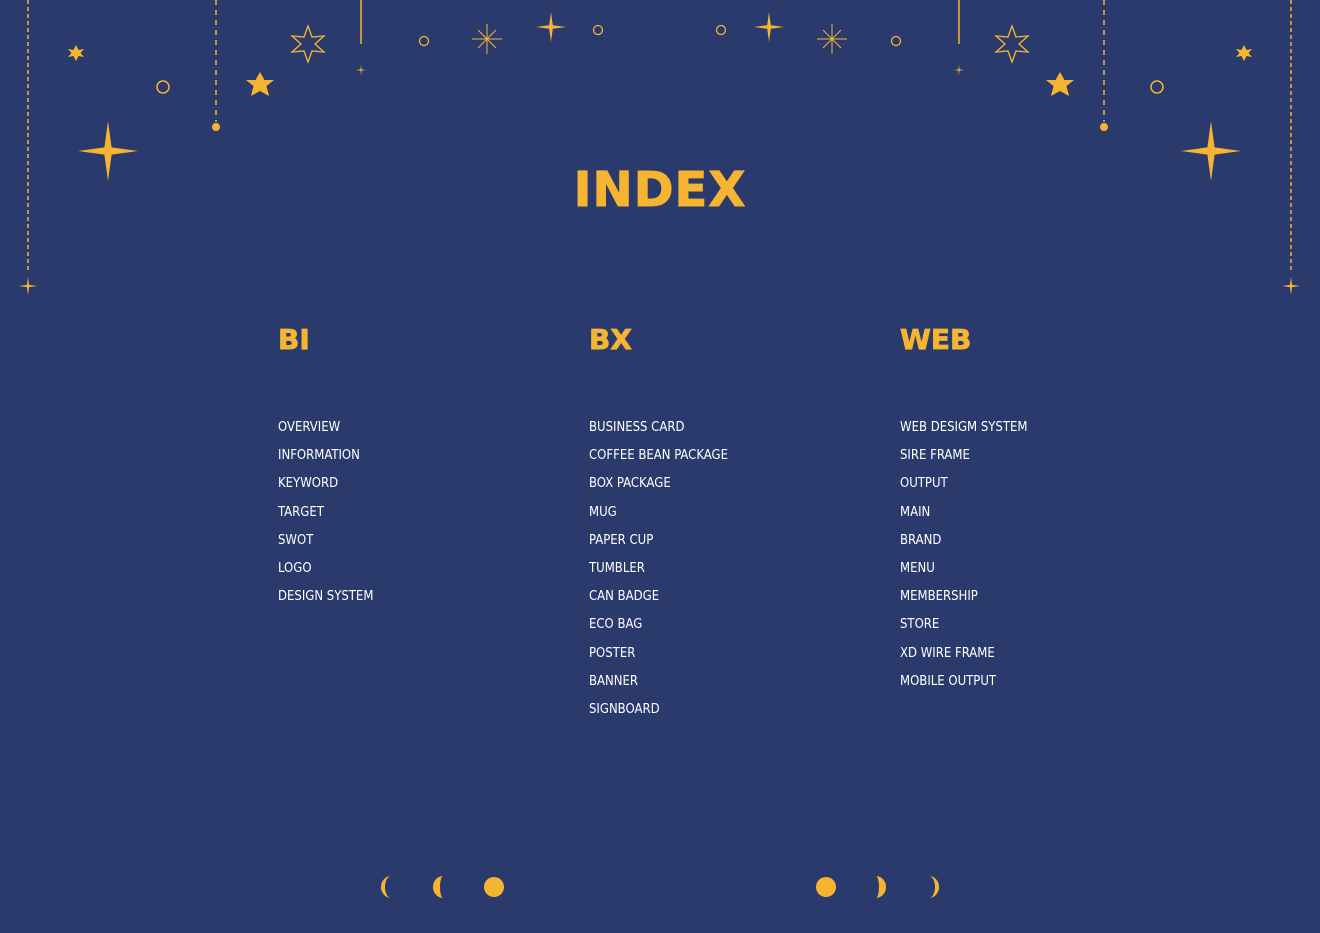  I want to click on list-item: BUSINESS CARD, so click(658, 428).